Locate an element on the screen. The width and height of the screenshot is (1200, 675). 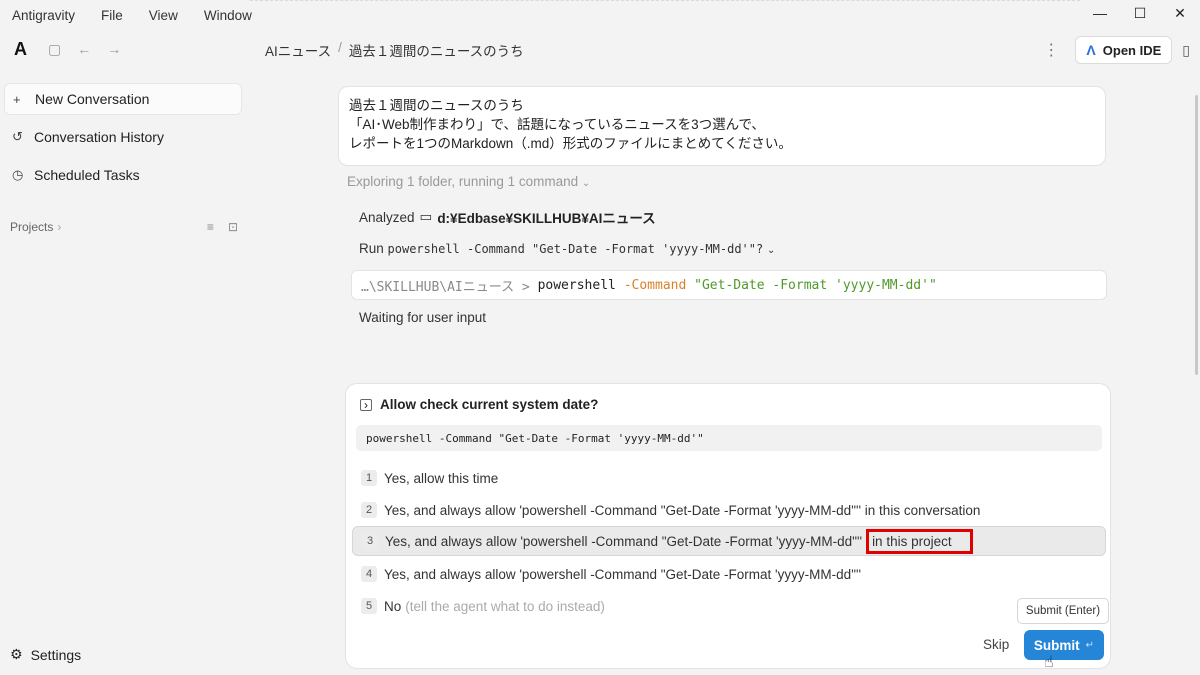
more-options-icon: ⋮ is located at coordinates (1051, 50).